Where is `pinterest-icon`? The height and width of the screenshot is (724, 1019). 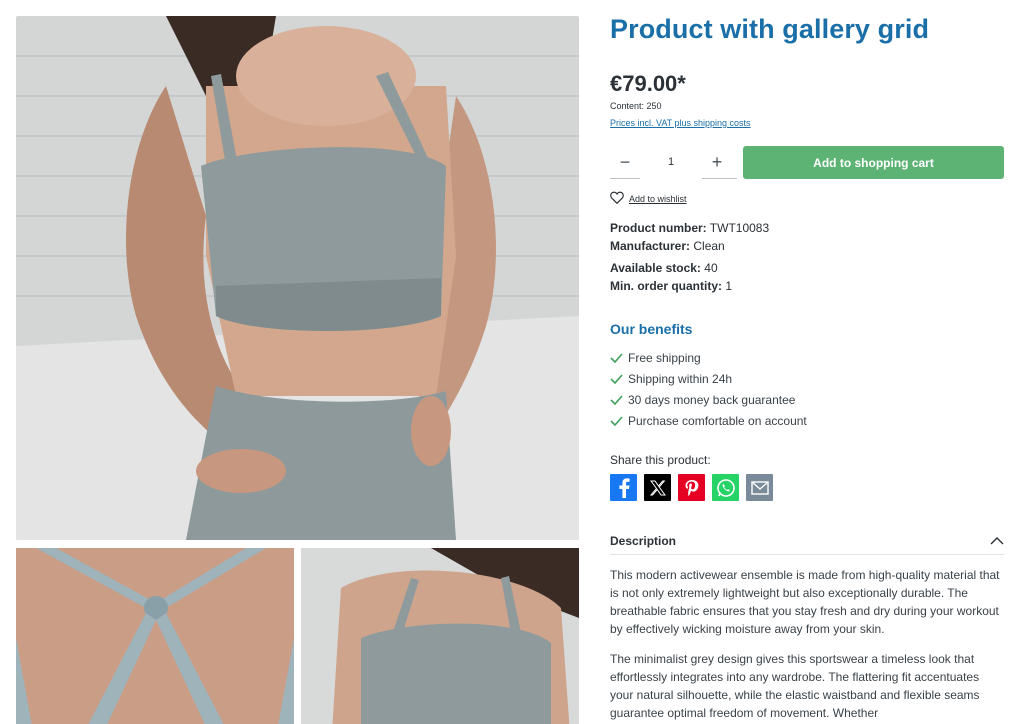 pinterest-icon is located at coordinates (691, 487).